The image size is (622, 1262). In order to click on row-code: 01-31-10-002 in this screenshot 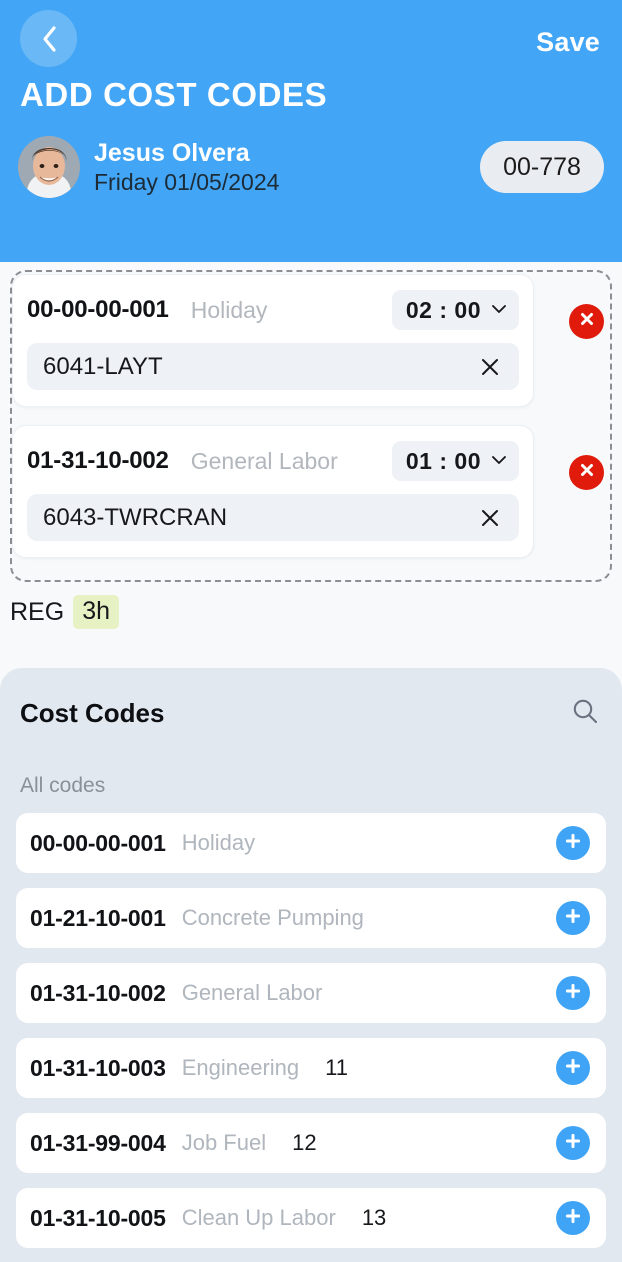, I will do `click(98, 992)`.